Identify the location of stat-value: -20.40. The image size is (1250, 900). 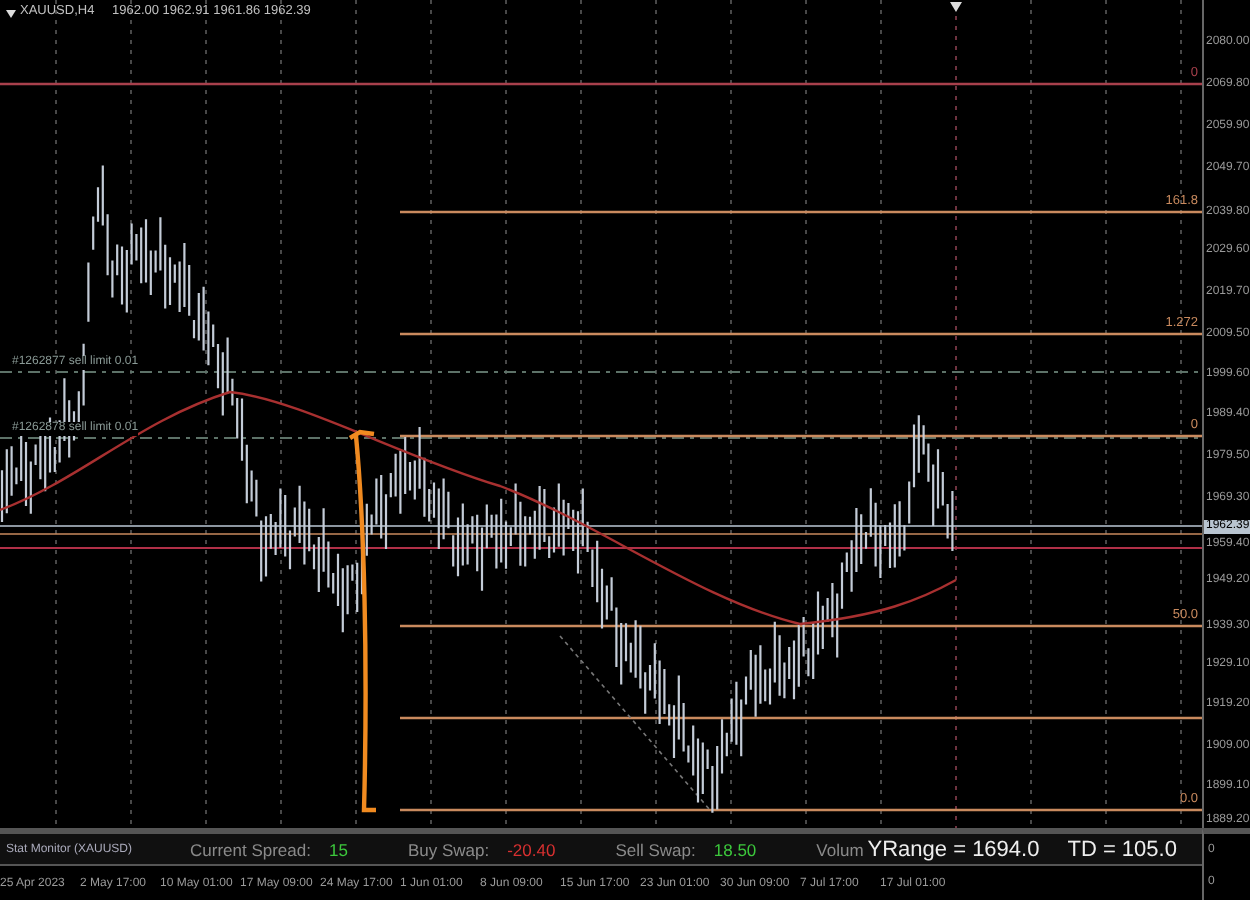
(531, 849).